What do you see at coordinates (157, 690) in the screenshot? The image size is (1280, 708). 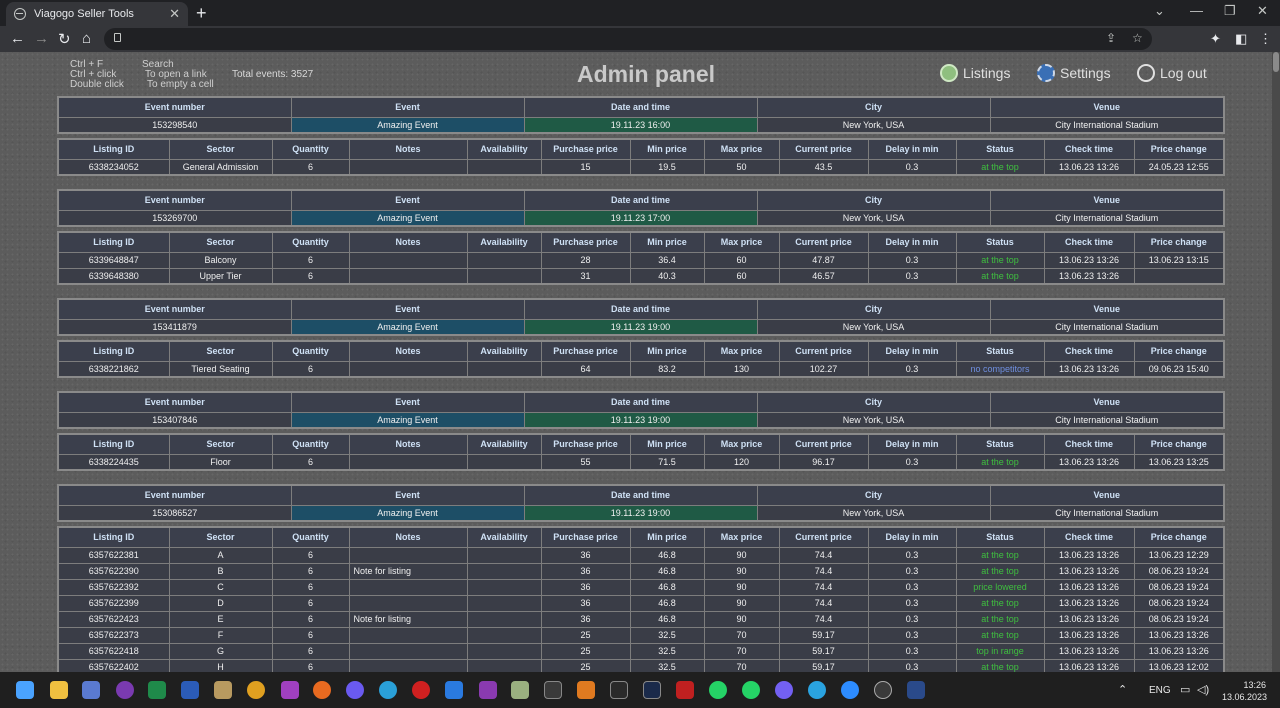 I see `excel-icon` at bounding box center [157, 690].